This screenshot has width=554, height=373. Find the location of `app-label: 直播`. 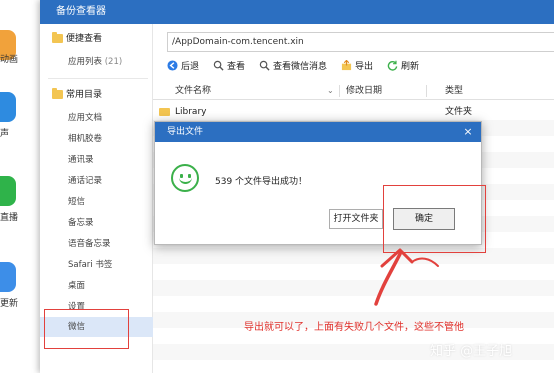

app-label: 直播 is located at coordinates (9, 218).